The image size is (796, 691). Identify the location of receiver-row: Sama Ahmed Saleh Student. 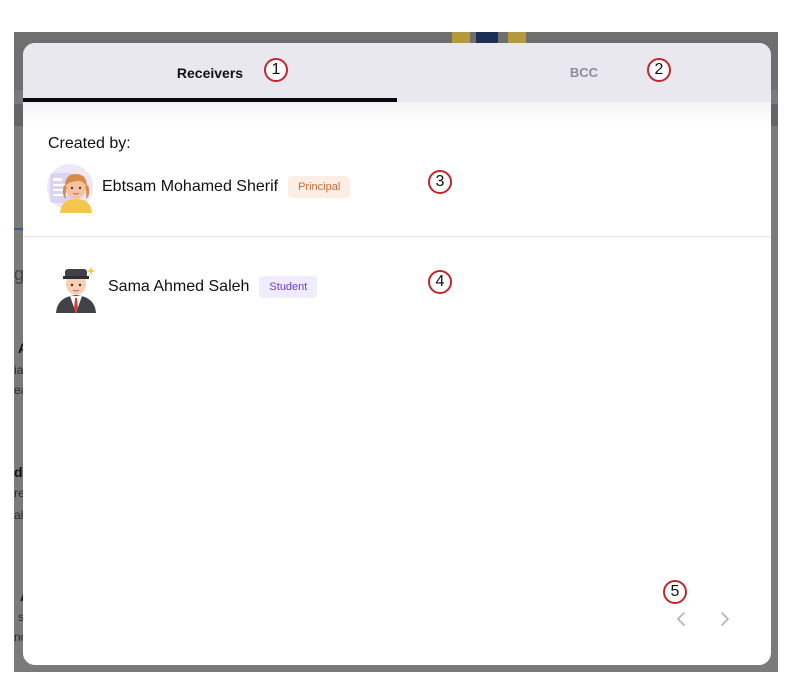
(186, 287).